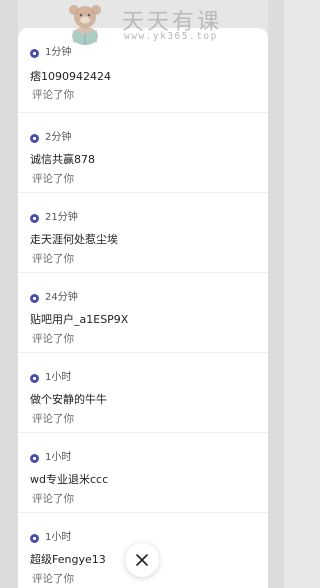 This screenshot has height=588, width=320. What do you see at coordinates (61, 297) in the screenshot?
I see `notification-time: 24分钟` at bounding box center [61, 297].